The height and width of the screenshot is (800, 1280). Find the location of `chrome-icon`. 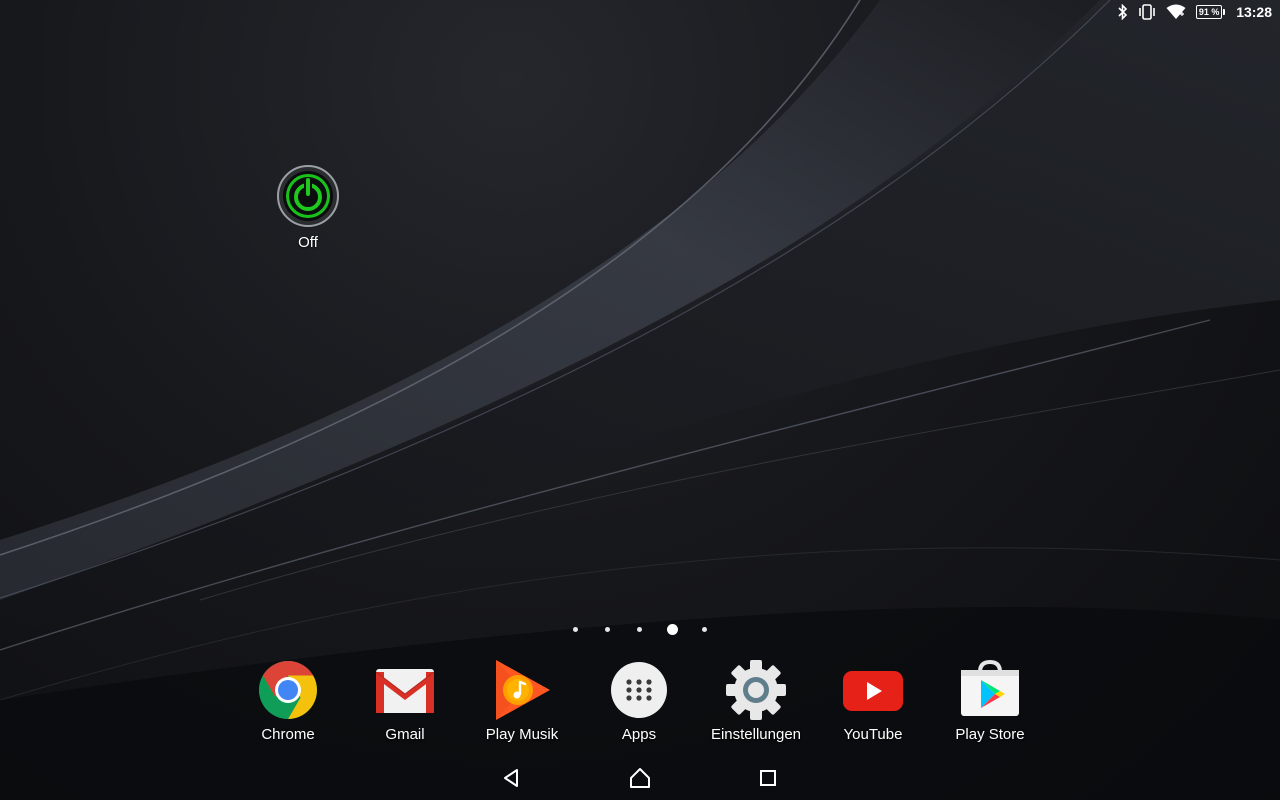

chrome-icon is located at coordinates (288, 690).